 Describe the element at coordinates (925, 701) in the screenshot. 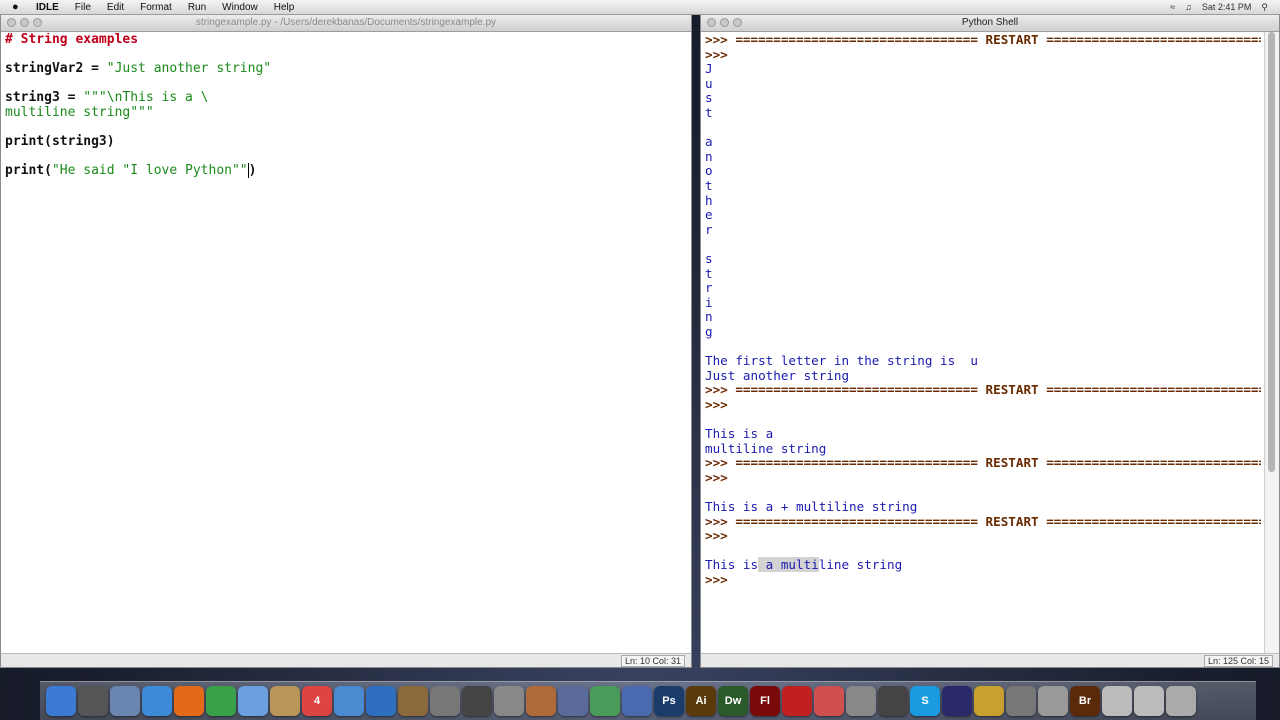

I see `skype-icon: S` at that location.